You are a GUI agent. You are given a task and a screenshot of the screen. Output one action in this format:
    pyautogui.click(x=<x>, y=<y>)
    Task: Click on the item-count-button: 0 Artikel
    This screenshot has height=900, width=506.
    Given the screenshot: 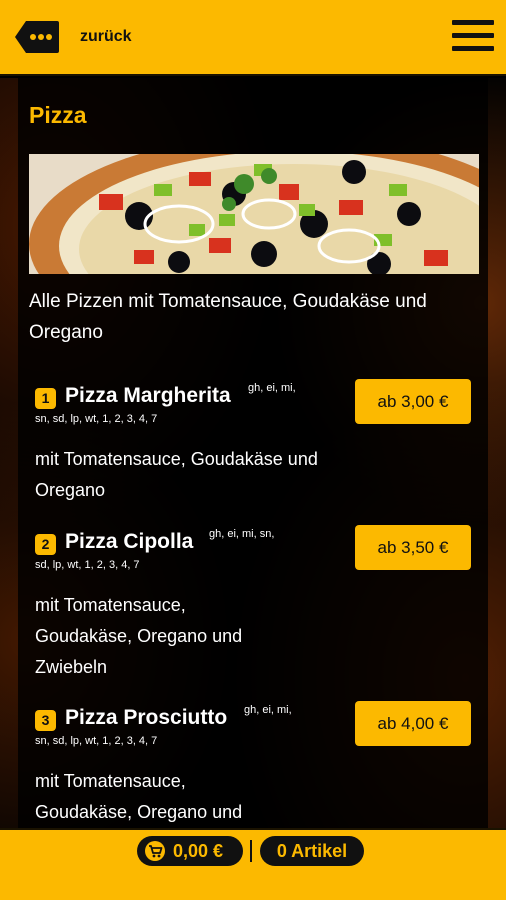 What is the action you would take?
    pyautogui.click(x=312, y=851)
    